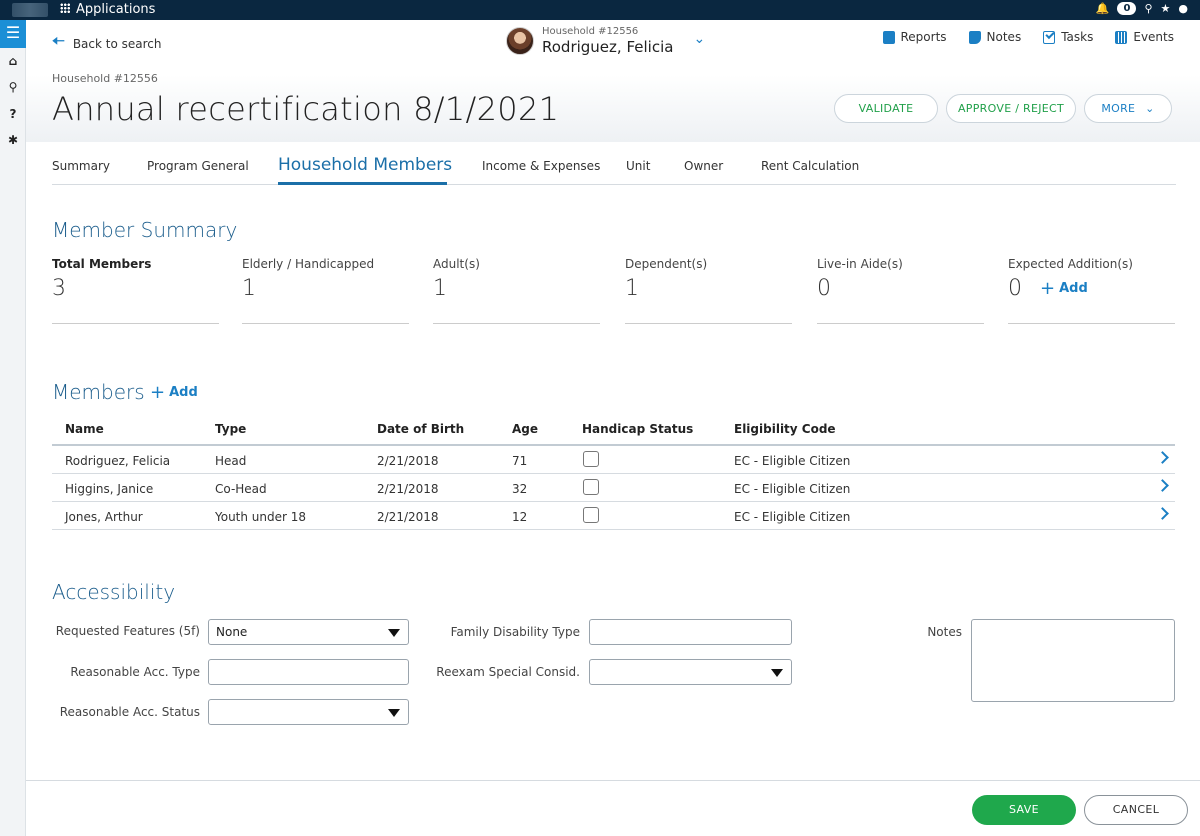 The image size is (1200, 836). I want to click on member-type: Youth under 18, so click(261, 517).